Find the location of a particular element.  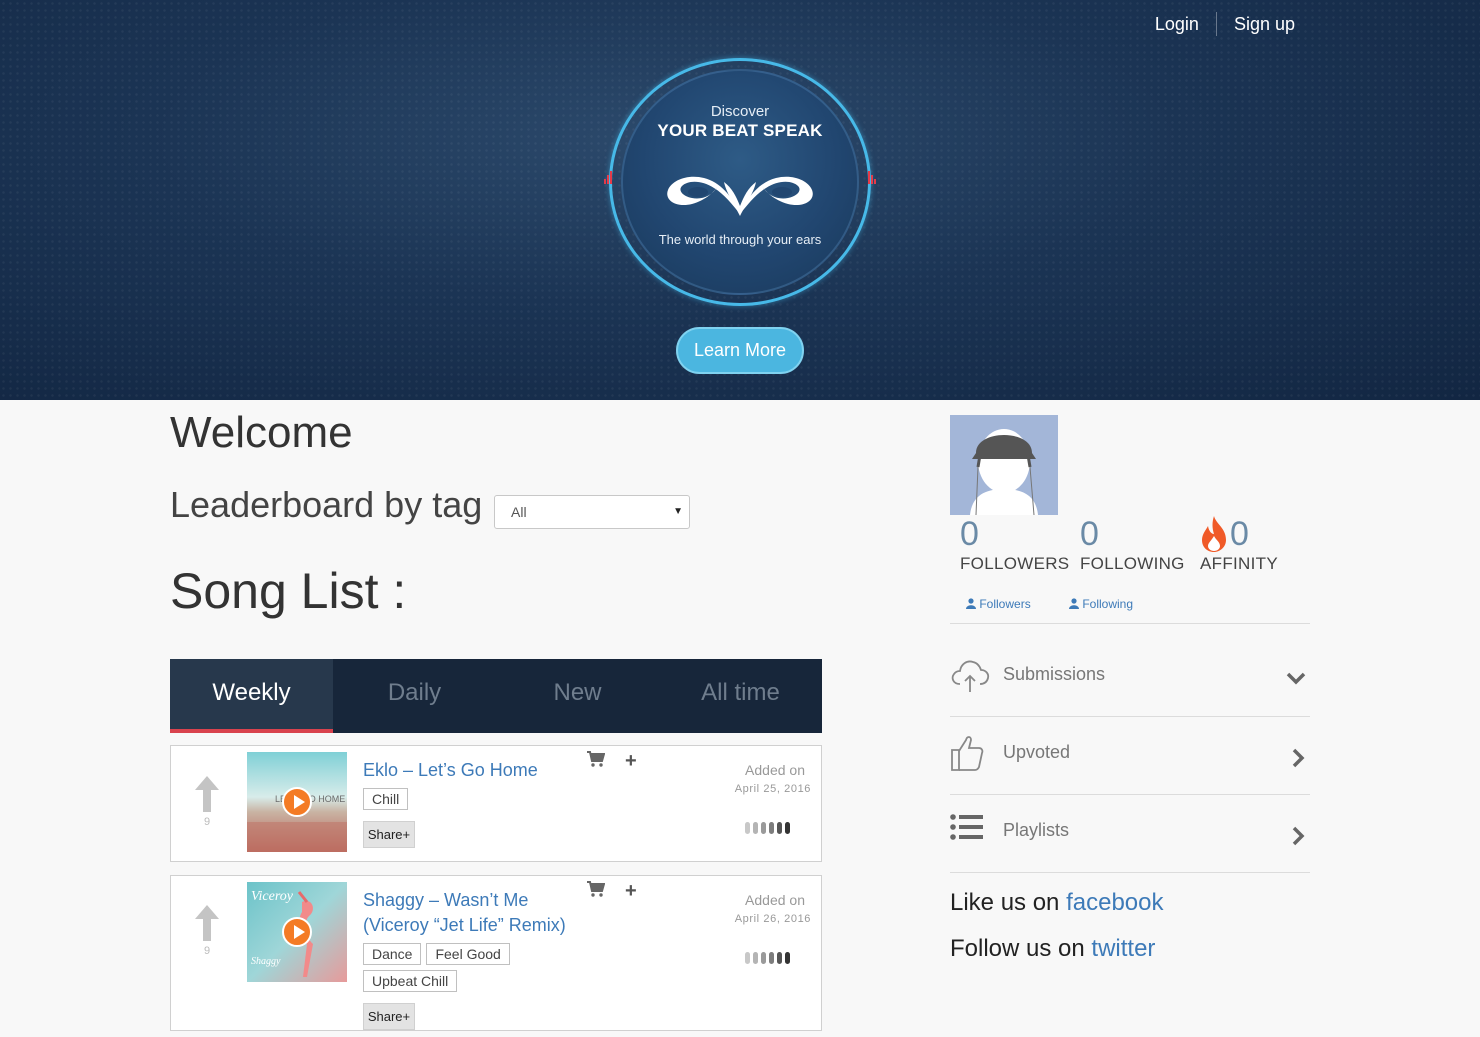

leaderboard-tag-select: All ▼ is located at coordinates (592, 512).